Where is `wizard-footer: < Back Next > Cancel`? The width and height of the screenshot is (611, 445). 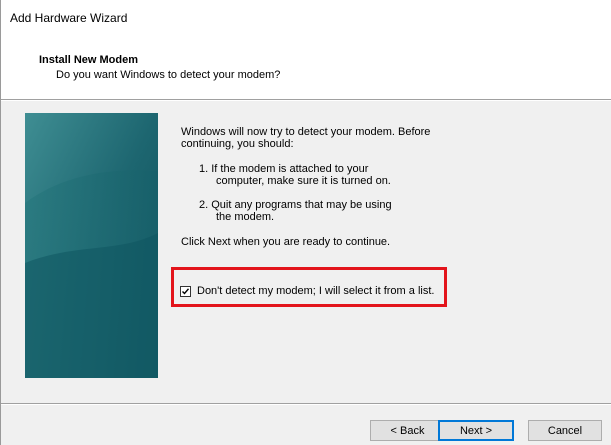 wizard-footer: < Back Next > Cancel is located at coordinates (306, 425).